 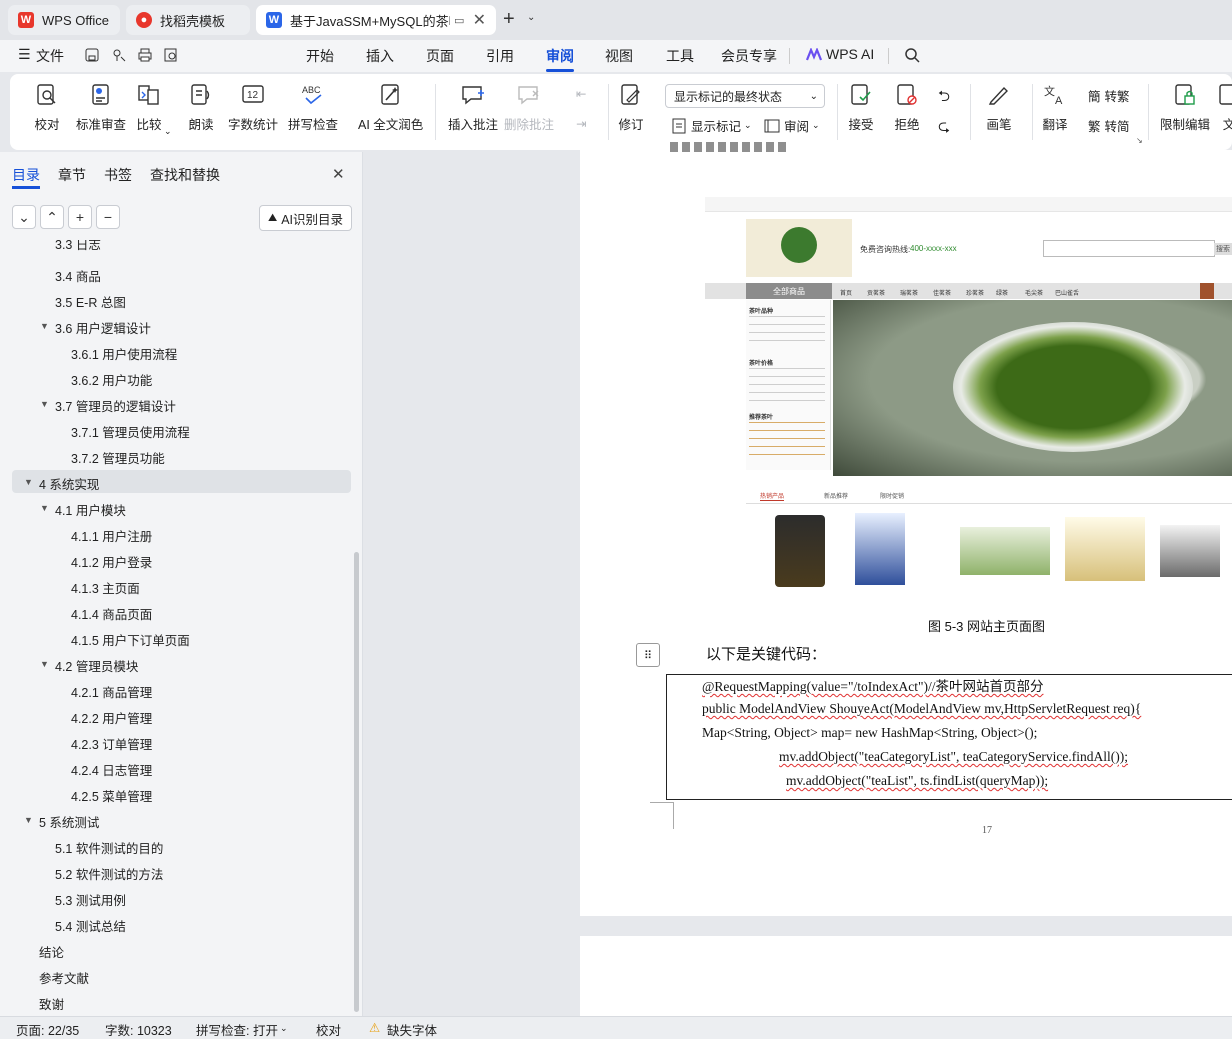 I want to click on toc-item: 4.2.5 菜单管理, so click(x=111, y=795).